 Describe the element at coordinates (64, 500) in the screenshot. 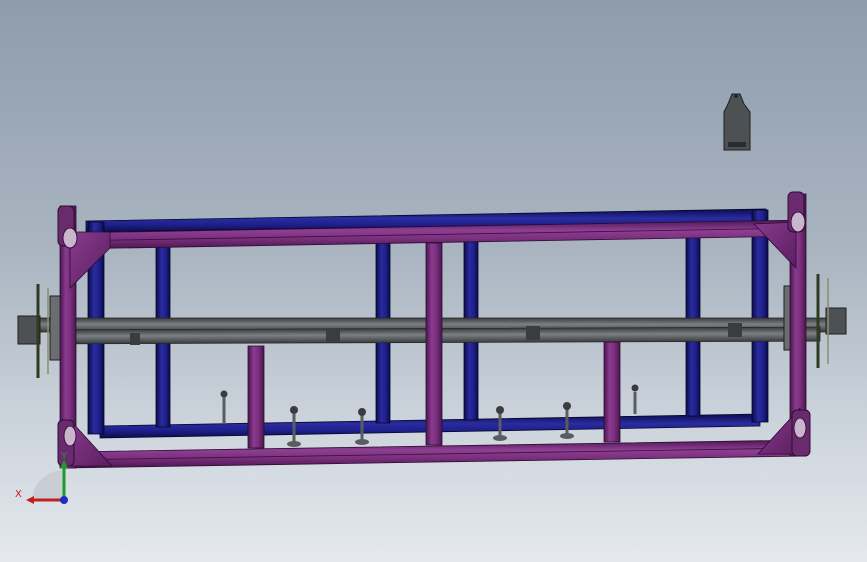

I see `triad-z-axis` at that location.